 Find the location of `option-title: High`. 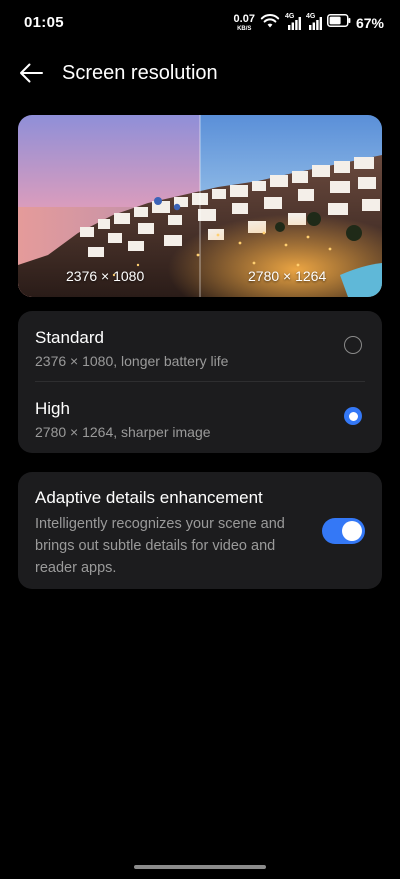

option-title: High is located at coordinates (52, 408).